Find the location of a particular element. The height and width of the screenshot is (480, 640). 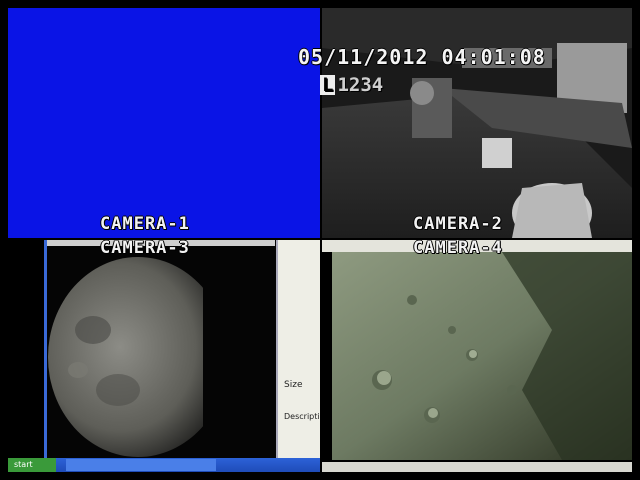

side-heading: Size is located at coordinates (293, 385).